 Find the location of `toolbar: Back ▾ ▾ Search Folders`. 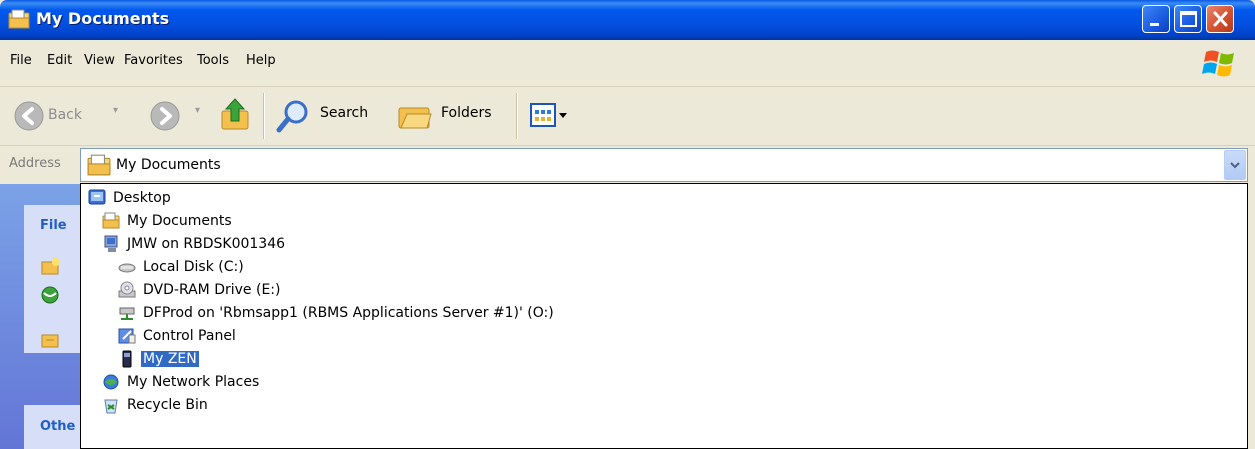

toolbar: Back ▾ ▾ Search Folders is located at coordinates (627, 116).